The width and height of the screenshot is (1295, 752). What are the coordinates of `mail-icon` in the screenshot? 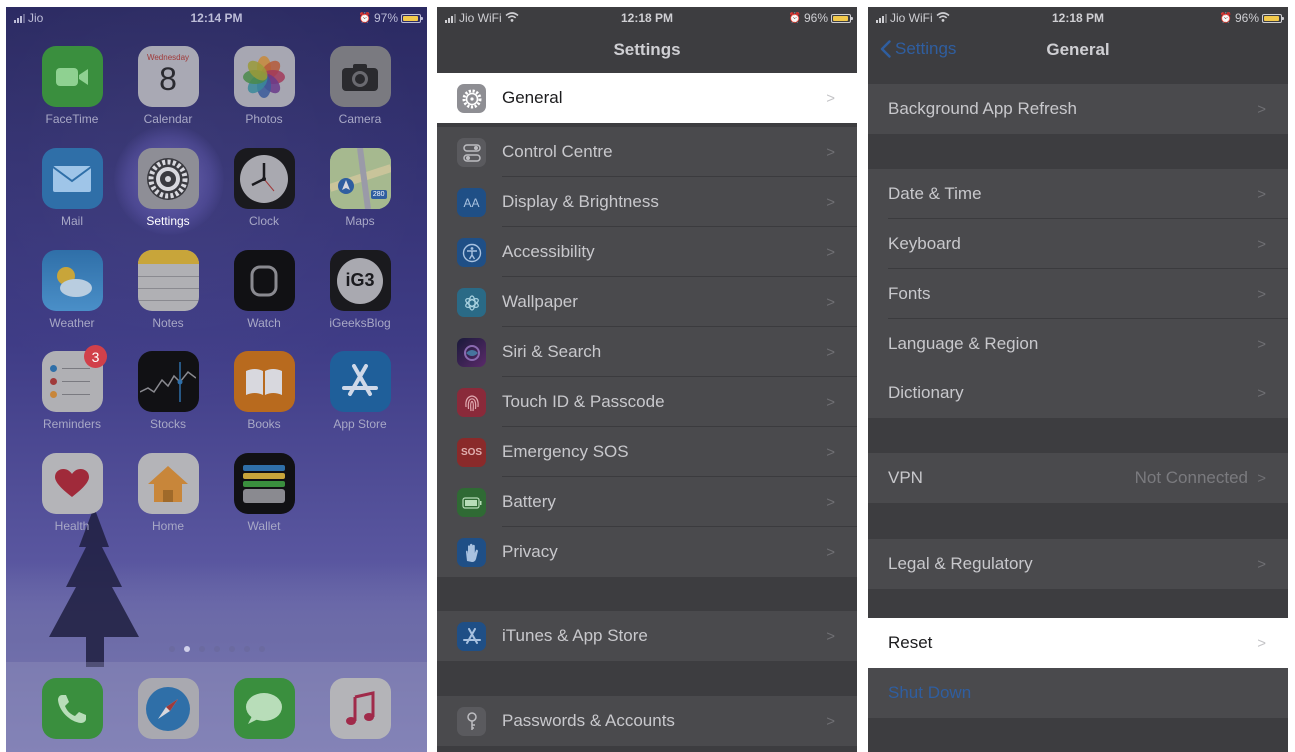 It's located at (72, 178).